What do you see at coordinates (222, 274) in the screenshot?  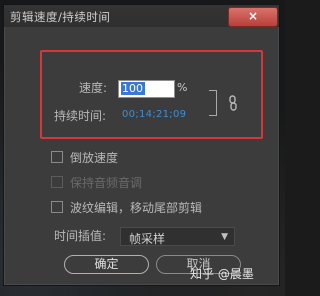 I see `watermark: 知乎 @晨墨` at bounding box center [222, 274].